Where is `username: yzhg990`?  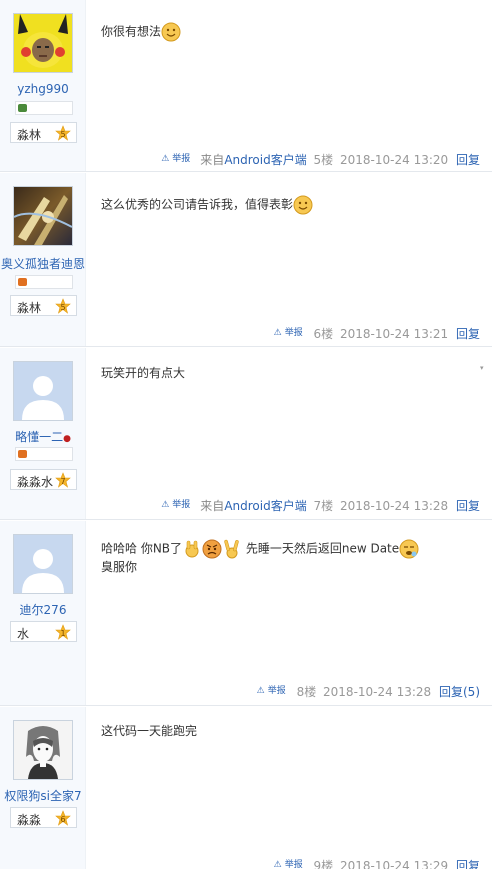
username: yzhg990 is located at coordinates (43, 89).